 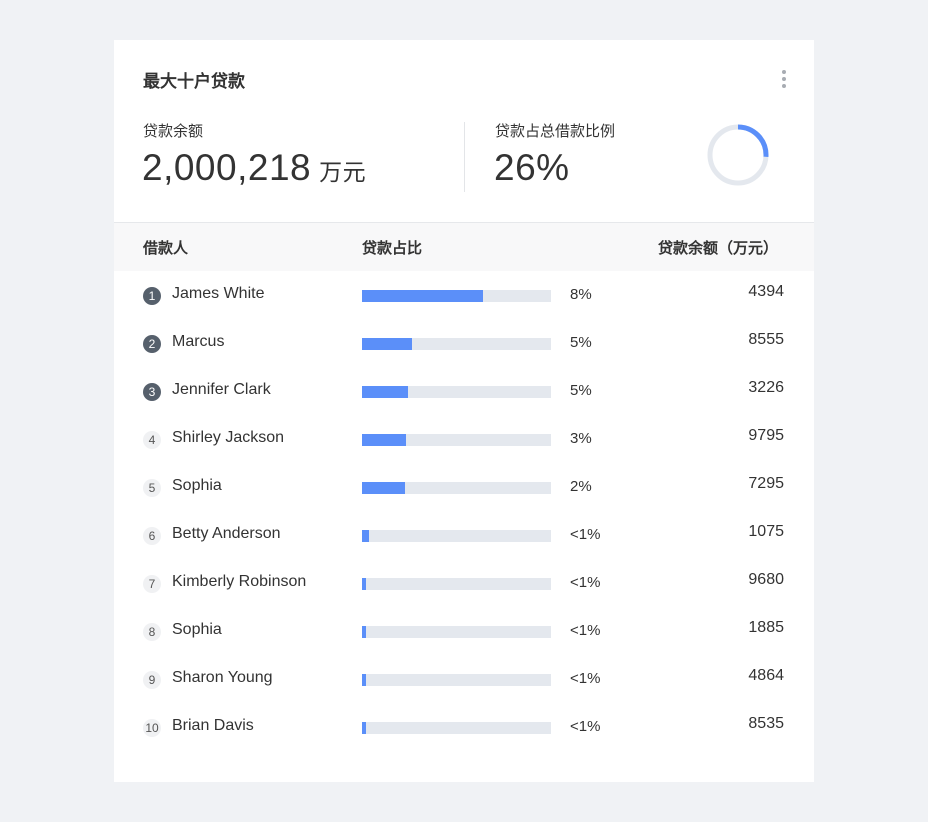 What do you see at coordinates (213, 725) in the screenshot?
I see `borrower-name: Brian Davis` at bounding box center [213, 725].